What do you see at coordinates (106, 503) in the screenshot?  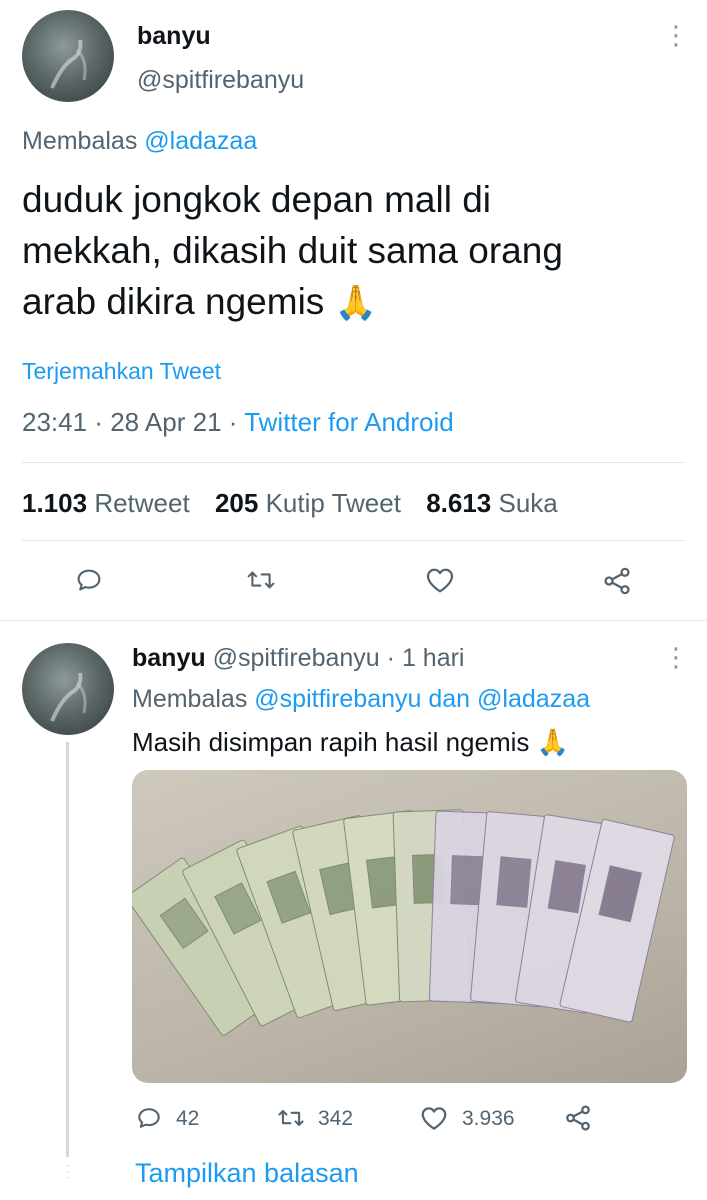 I see `retweets-stat: 1.103 Retweet` at bounding box center [106, 503].